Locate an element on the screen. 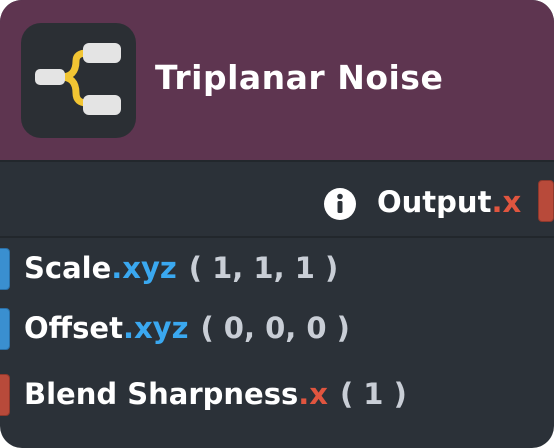 The width and height of the screenshot is (554, 448). scale-swizzle: .xyz is located at coordinates (144, 268).